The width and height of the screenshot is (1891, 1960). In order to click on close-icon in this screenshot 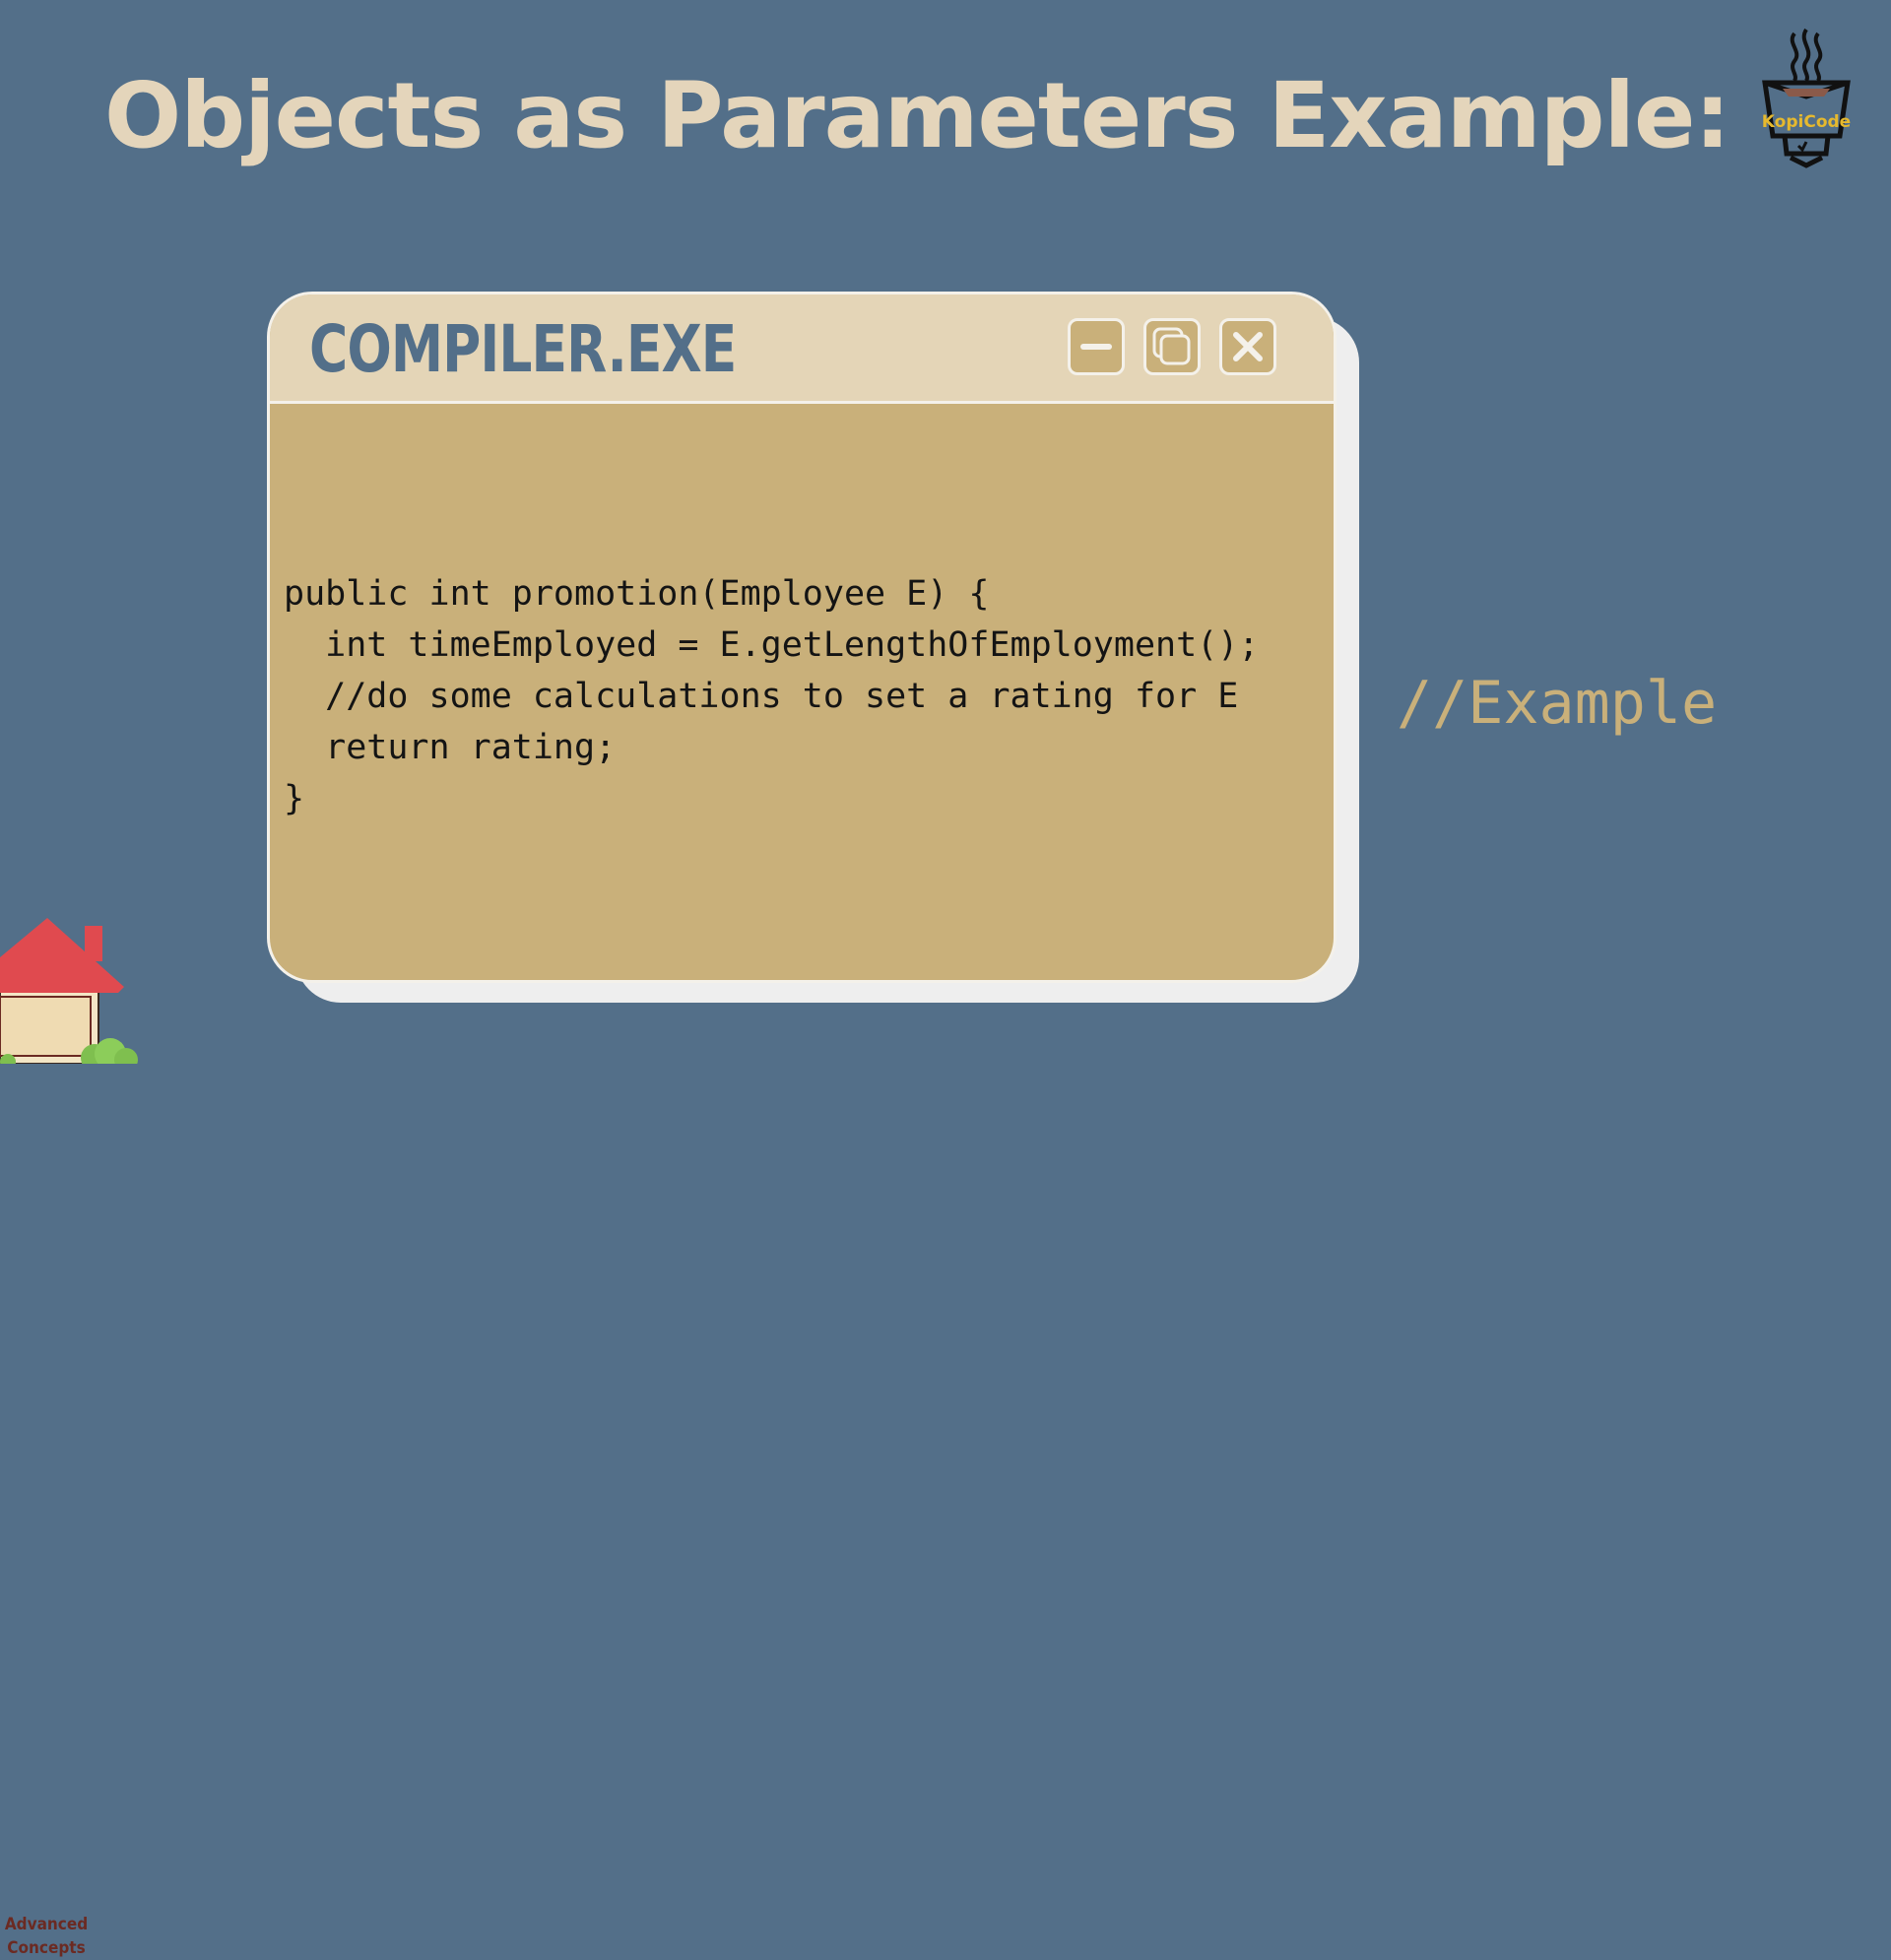, I will do `click(1248, 347)`.